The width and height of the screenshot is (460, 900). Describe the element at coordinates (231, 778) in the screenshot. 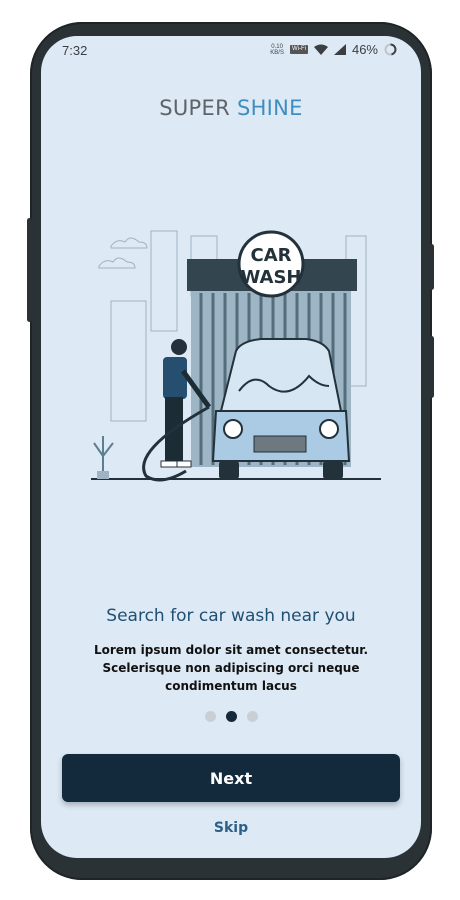

I see `next-button: Next` at that location.